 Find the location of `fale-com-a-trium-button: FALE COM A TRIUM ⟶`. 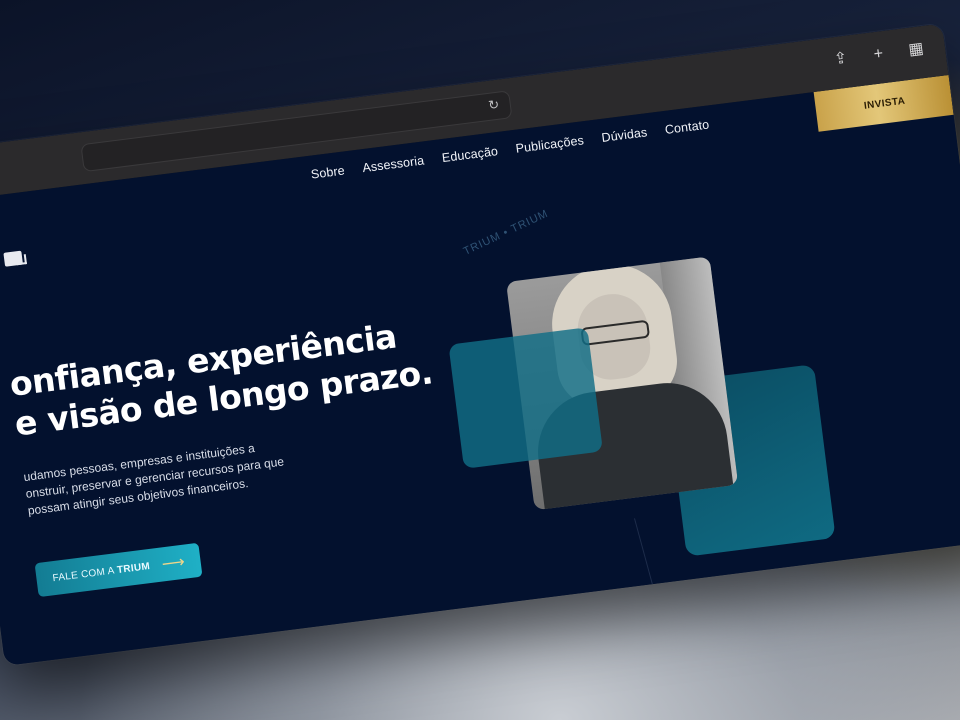

fale-com-a-trium-button: FALE COM A TRIUM ⟶ is located at coordinates (118, 570).